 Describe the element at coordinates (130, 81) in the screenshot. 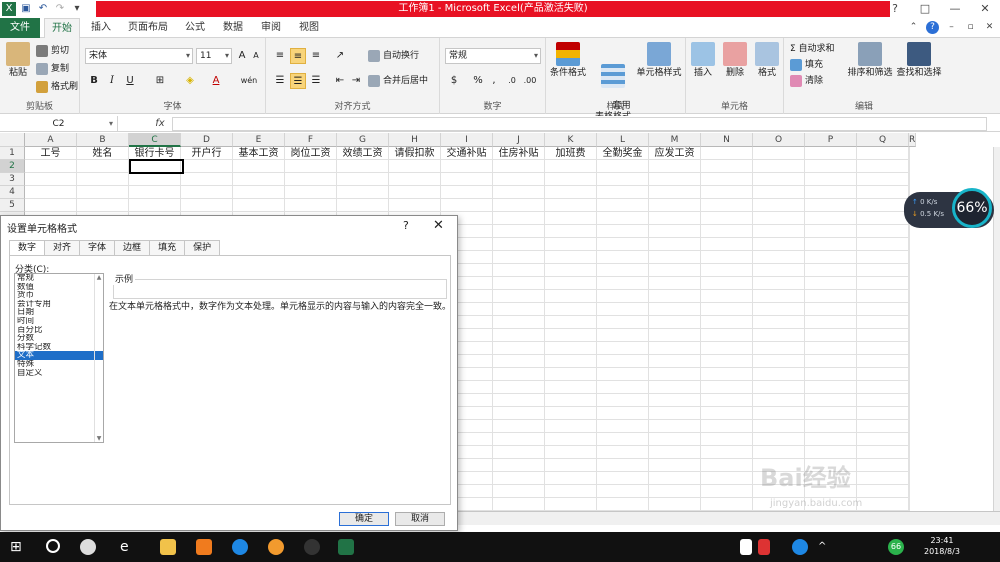

I see `underline-button: U` at that location.